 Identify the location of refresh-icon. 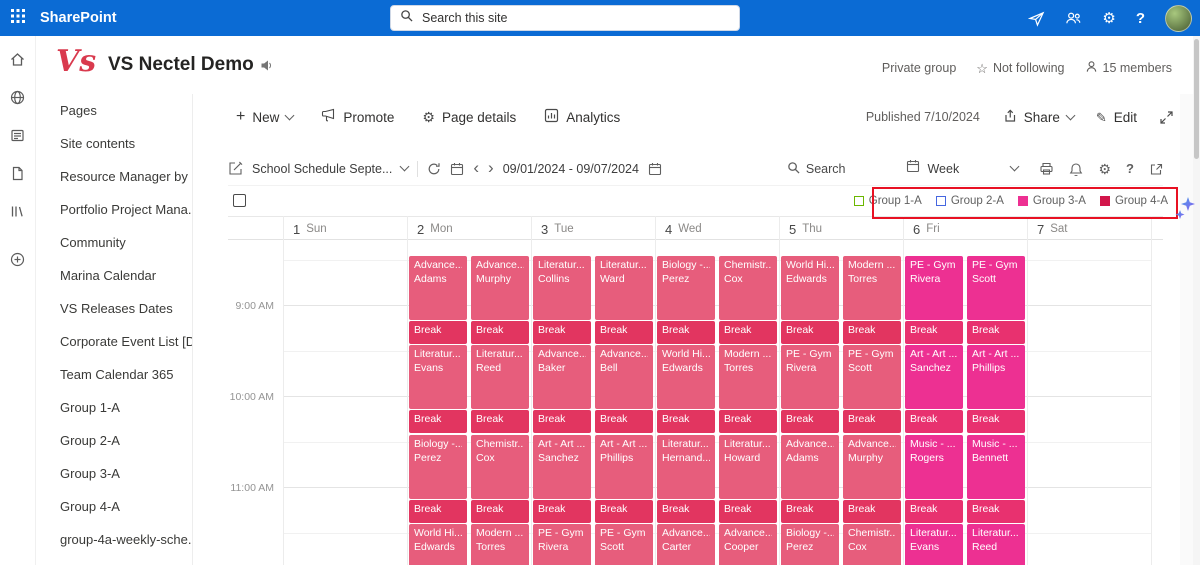
(434, 169).